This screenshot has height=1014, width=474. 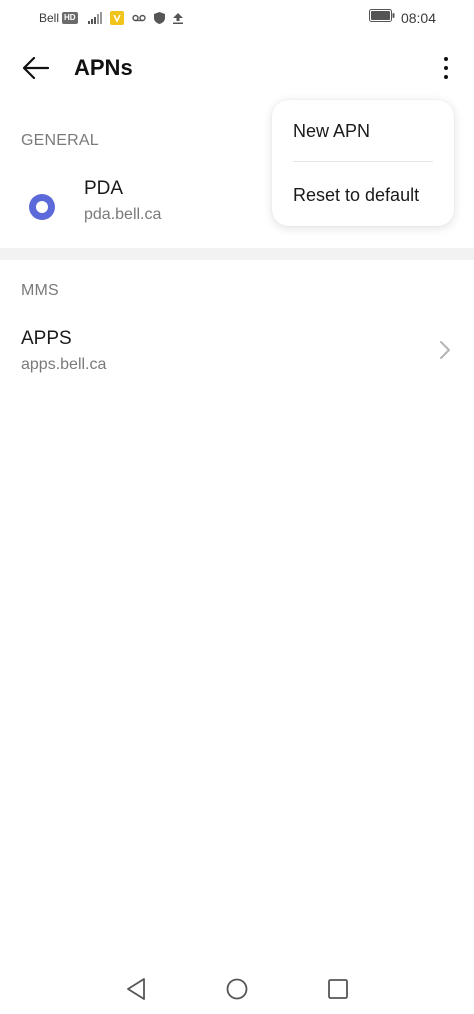 What do you see at coordinates (445, 350) in the screenshot?
I see `chevron-right-icon` at bounding box center [445, 350].